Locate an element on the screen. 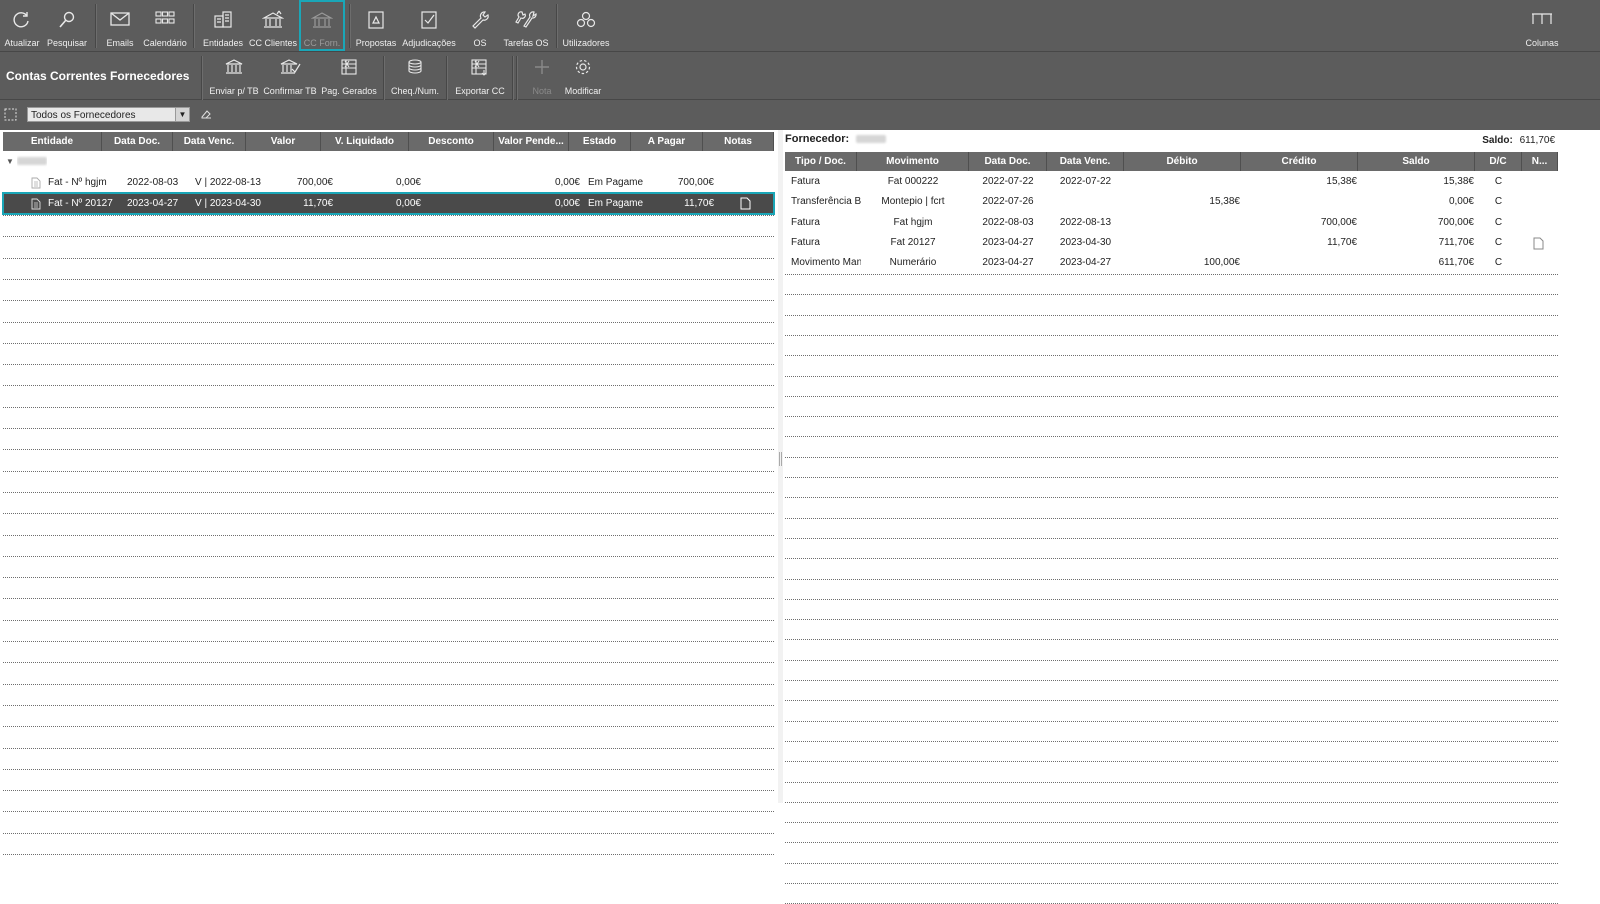 The width and height of the screenshot is (1600, 904). utilizadores-button: Utilizadores is located at coordinates (586, 25).